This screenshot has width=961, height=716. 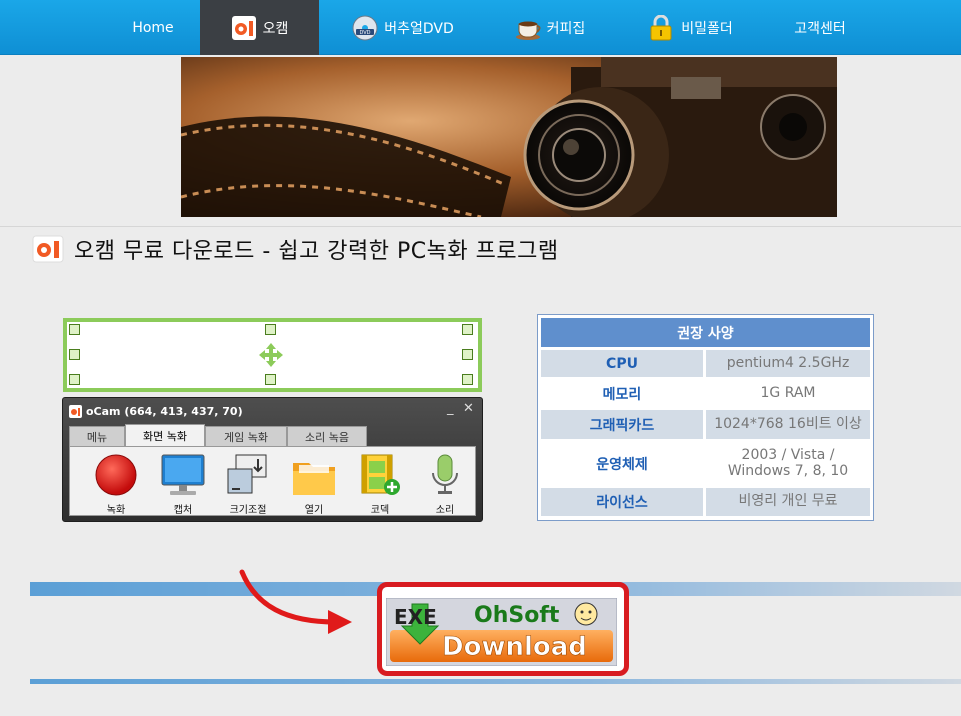 I want to click on tab-label: 소리 녹음, so click(x=327, y=437).